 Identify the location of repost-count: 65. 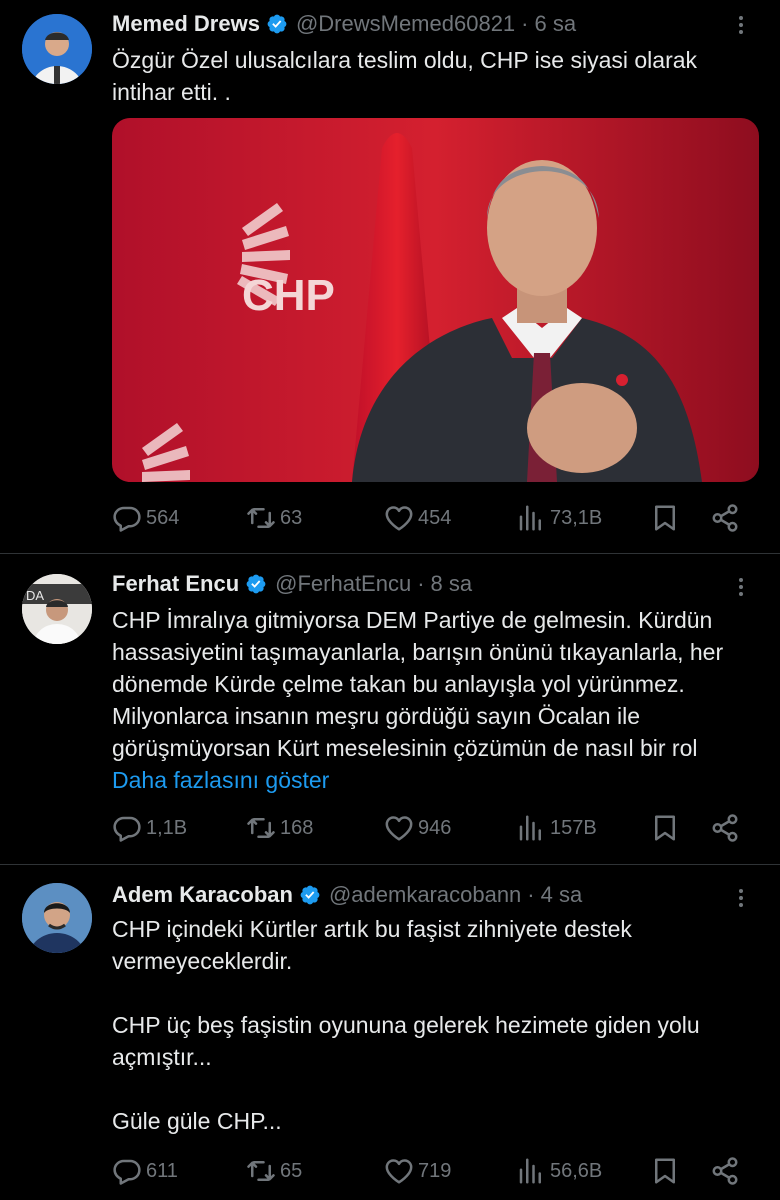
(291, 1170).